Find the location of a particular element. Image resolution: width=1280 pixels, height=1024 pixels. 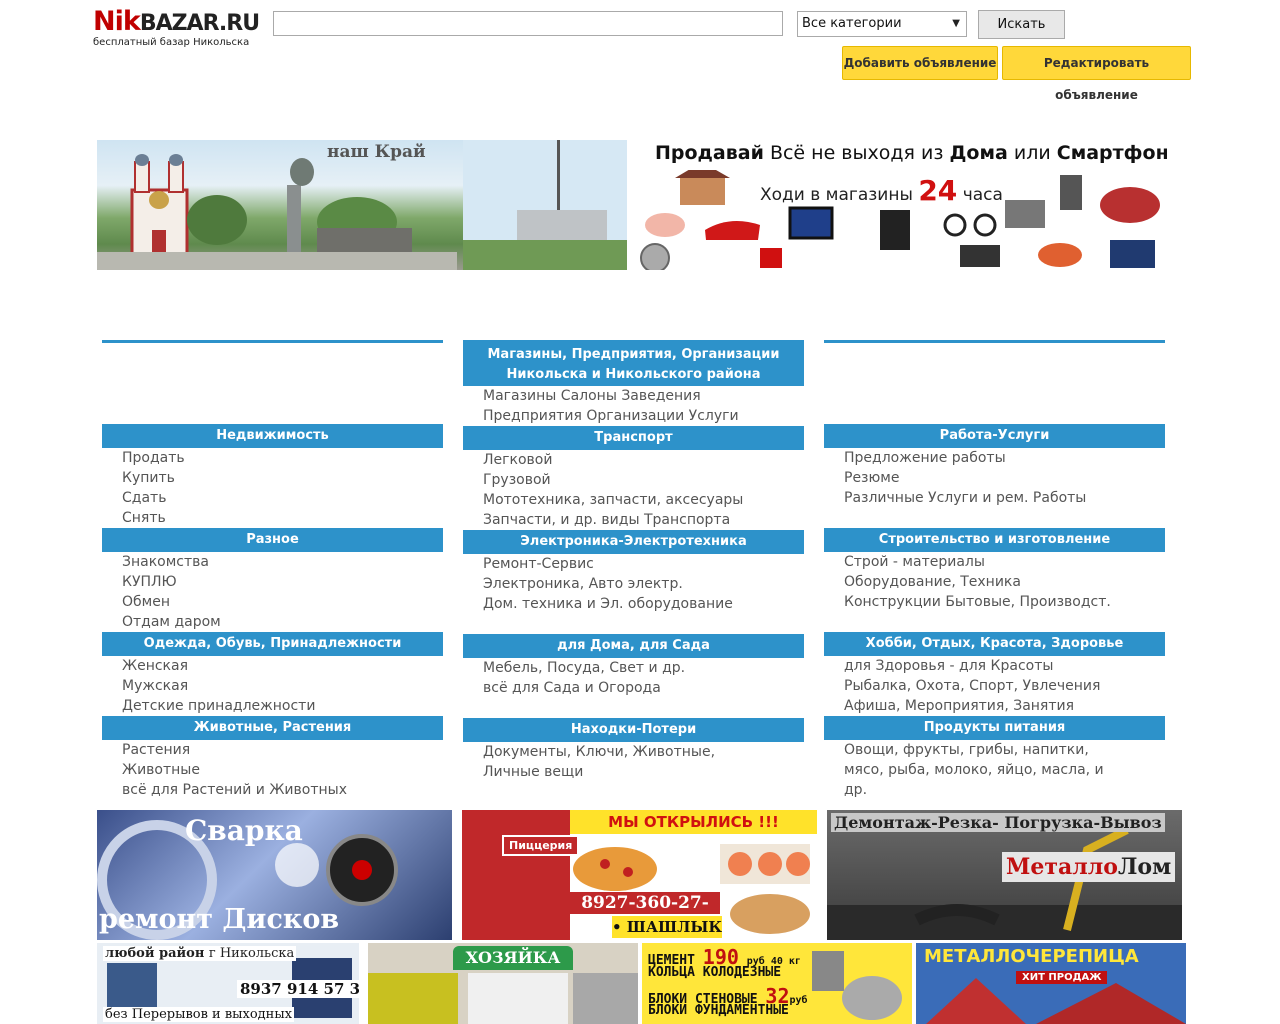

category-link: всё для Растений и Животных is located at coordinates (272, 790).